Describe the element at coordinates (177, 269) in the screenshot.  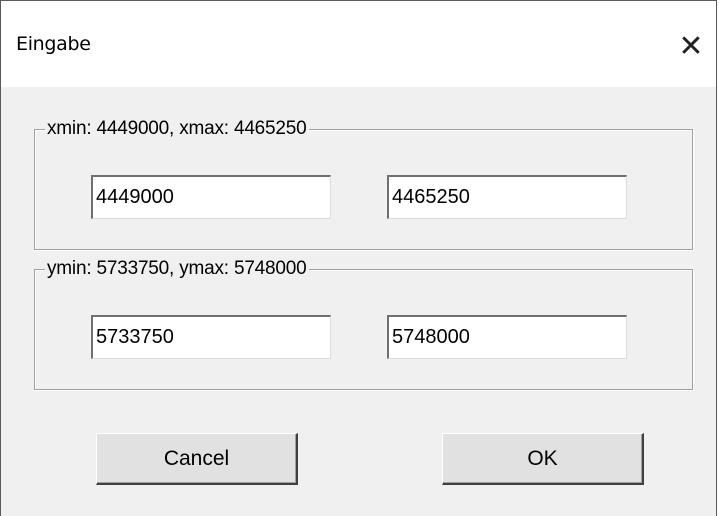
I see `y-range-legend: ymin: 5733750, ymax: 5748000` at that location.